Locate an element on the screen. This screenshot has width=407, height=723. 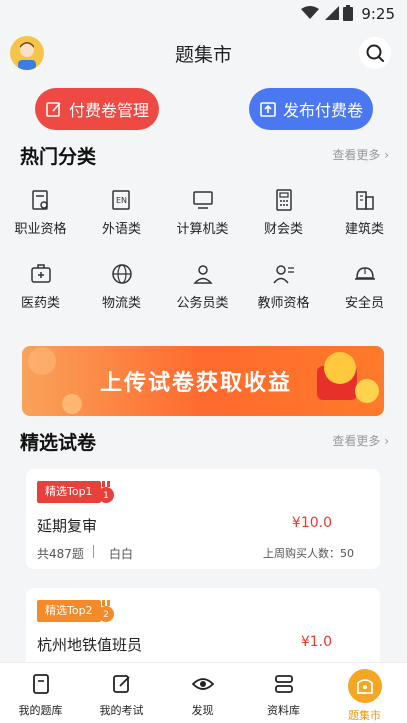
section-title: 精选试卷 is located at coordinates (58, 443).